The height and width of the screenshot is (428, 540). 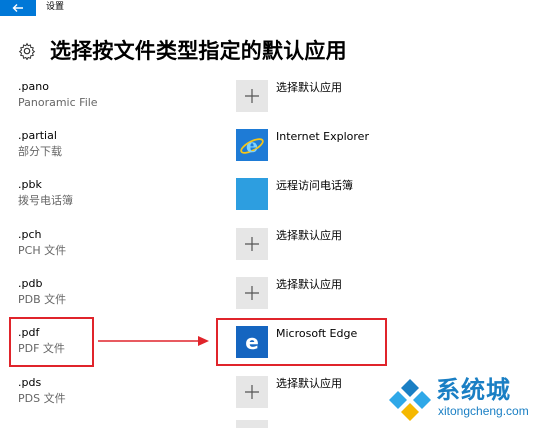 What do you see at coordinates (45, 200) in the screenshot?
I see `file-type-description: 拨号电话簿` at bounding box center [45, 200].